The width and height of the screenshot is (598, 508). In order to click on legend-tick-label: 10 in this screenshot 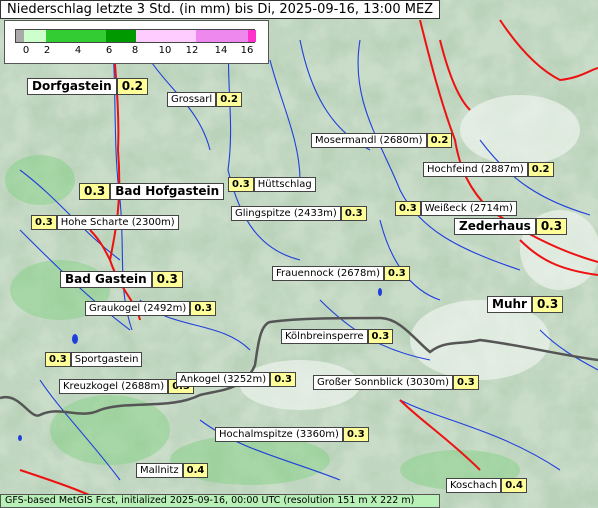, I will do `click(165, 50)`.